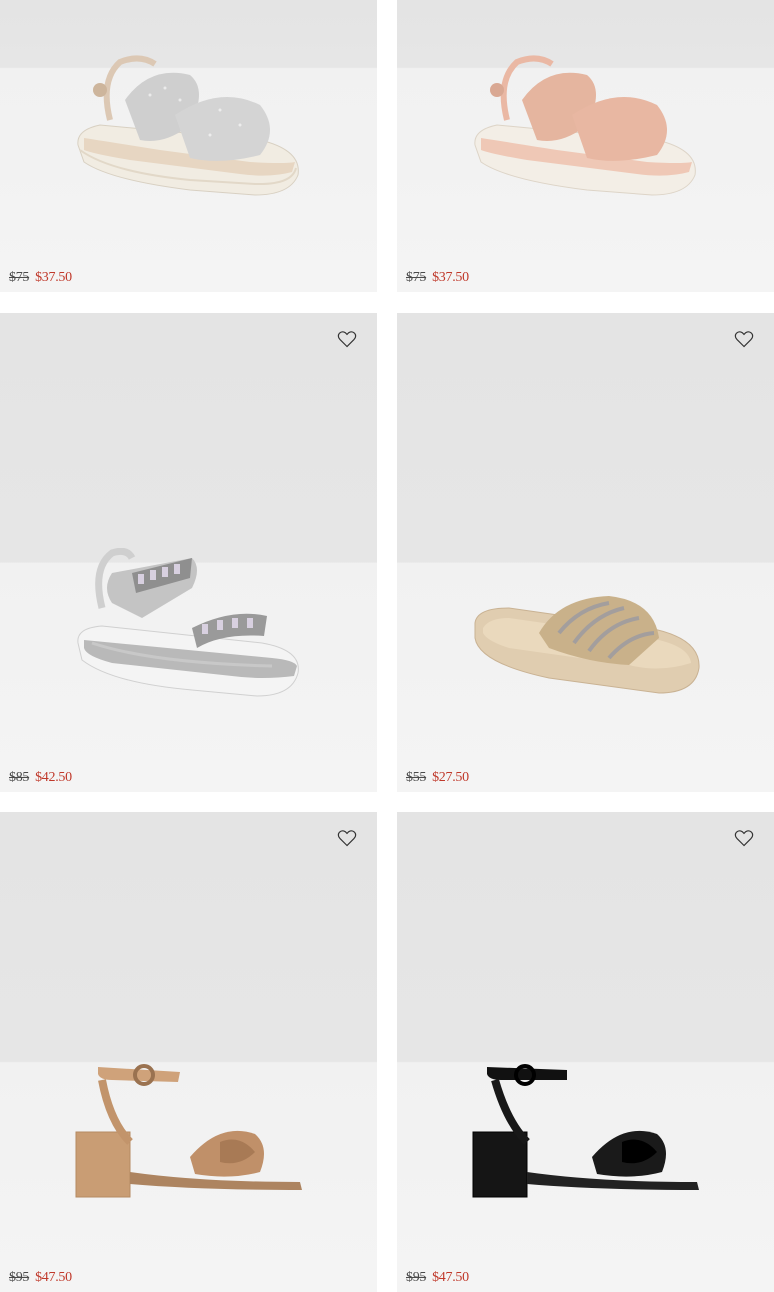 This screenshot has width=774, height=1292. Describe the element at coordinates (416, 777) in the screenshot. I see `original-price: $55` at that location.